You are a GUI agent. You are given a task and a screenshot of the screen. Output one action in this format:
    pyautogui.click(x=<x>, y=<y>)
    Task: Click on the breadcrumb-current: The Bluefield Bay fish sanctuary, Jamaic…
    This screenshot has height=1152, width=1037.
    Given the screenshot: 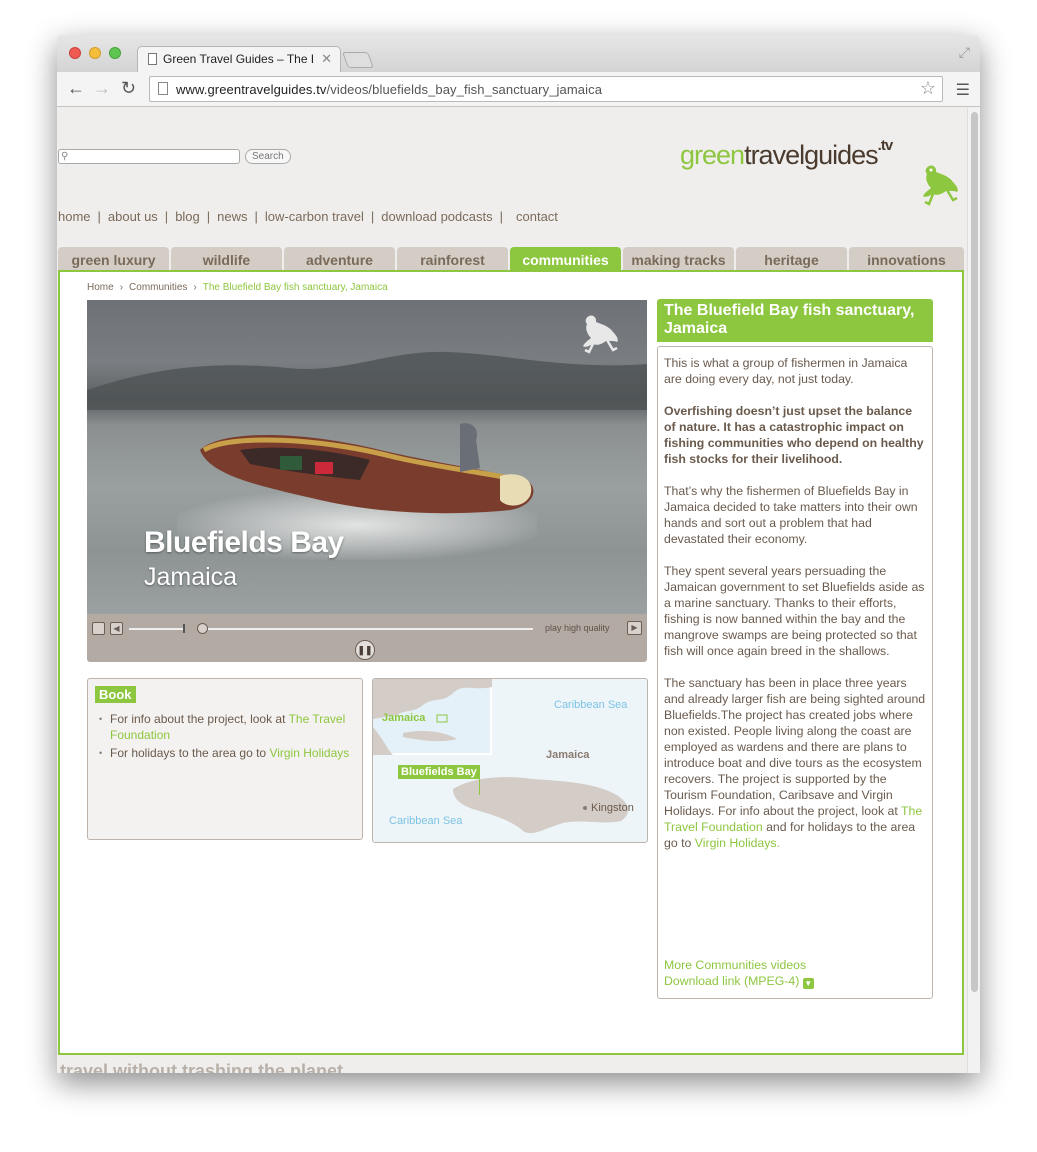 What is the action you would take?
    pyautogui.click(x=295, y=287)
    